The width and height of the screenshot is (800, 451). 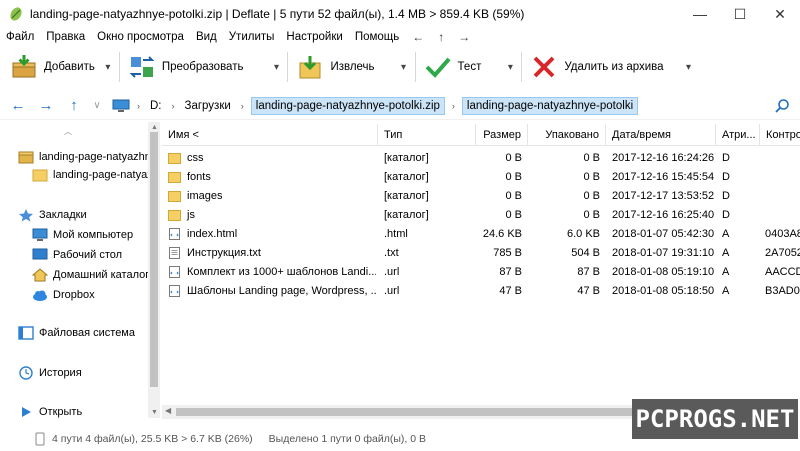 What do you see at coordinates (432, 412) in the screenshot?
I see `horizontal-scroll-thumb` at bounding box center [432, 412].